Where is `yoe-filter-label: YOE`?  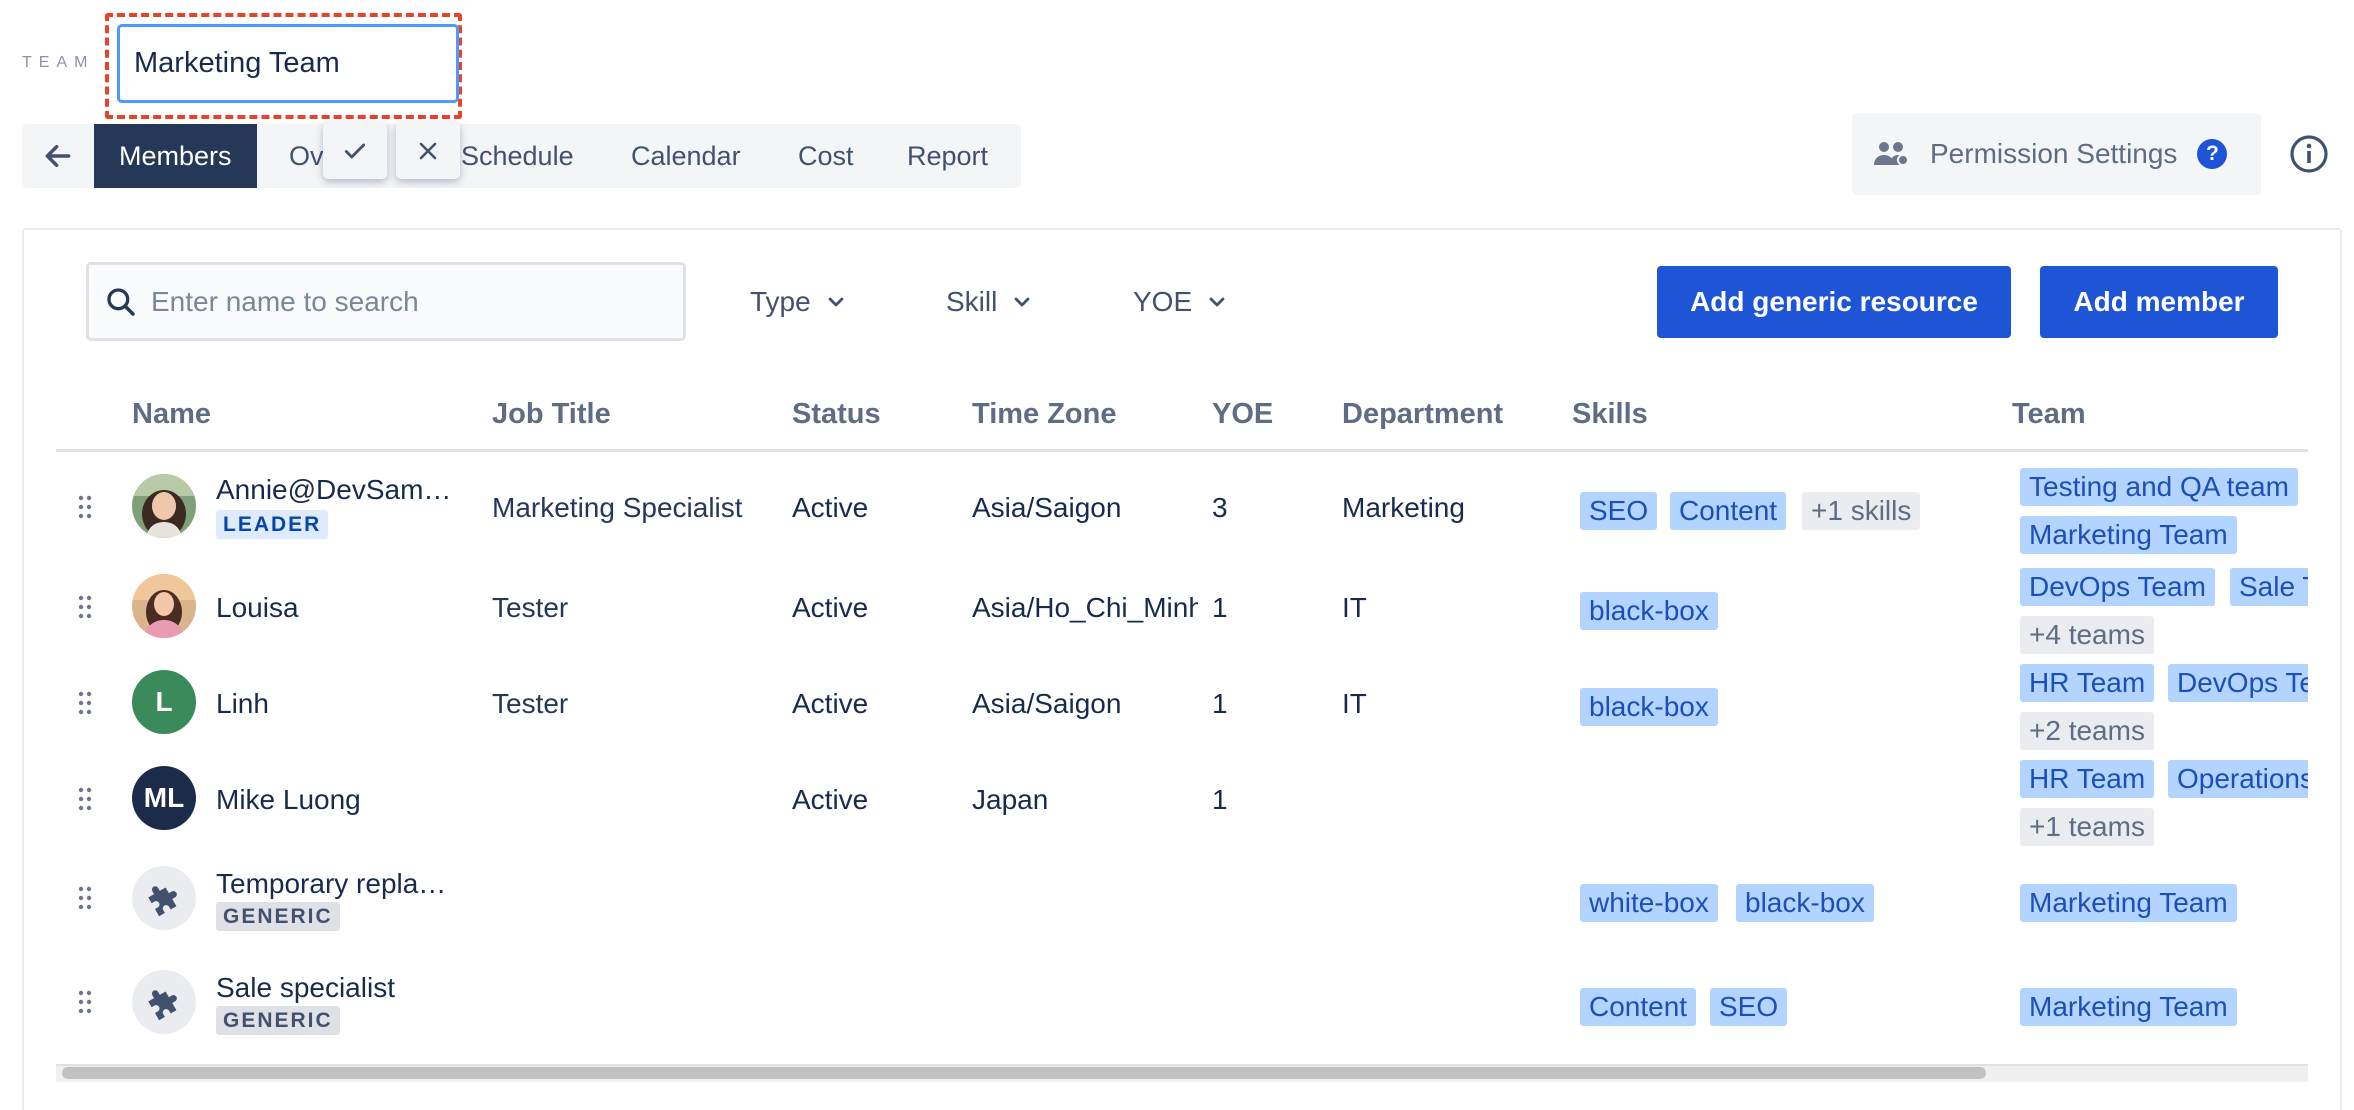
yoe-filter-label: YOE is located at coordinates (1163, 301).